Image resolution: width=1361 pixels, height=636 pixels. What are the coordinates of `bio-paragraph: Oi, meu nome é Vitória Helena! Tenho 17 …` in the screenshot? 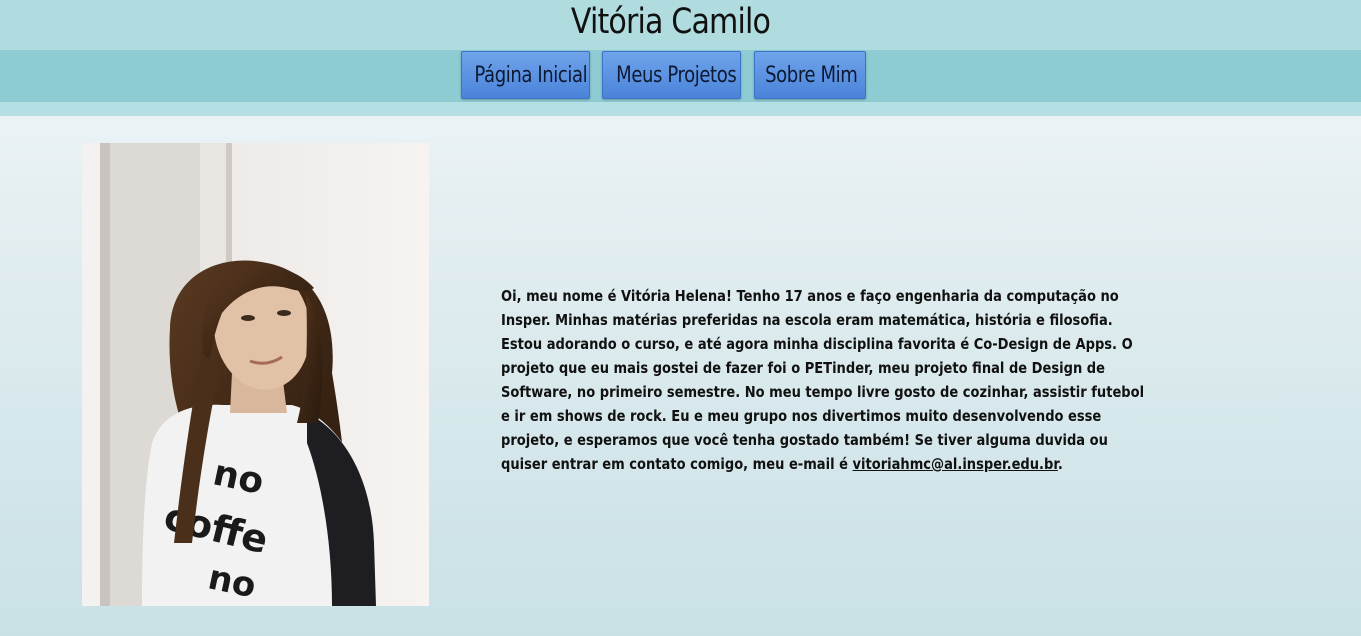 It's located at (823, 380).